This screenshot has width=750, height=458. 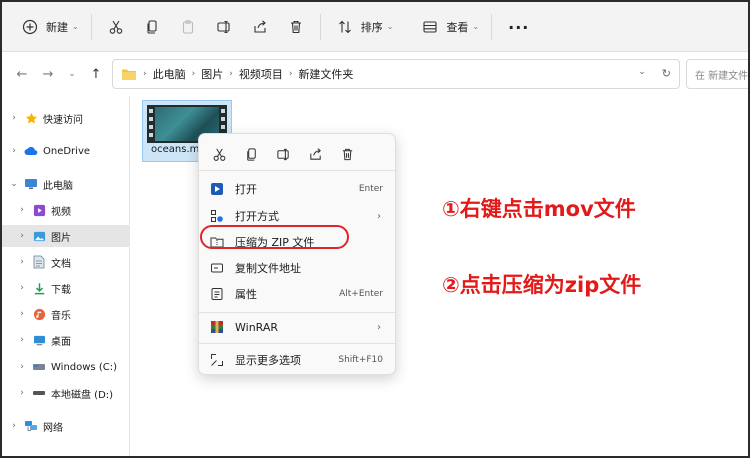 I want to click on sidebar-item-quick-access: › 快速访问, so click(x=65, y=118).